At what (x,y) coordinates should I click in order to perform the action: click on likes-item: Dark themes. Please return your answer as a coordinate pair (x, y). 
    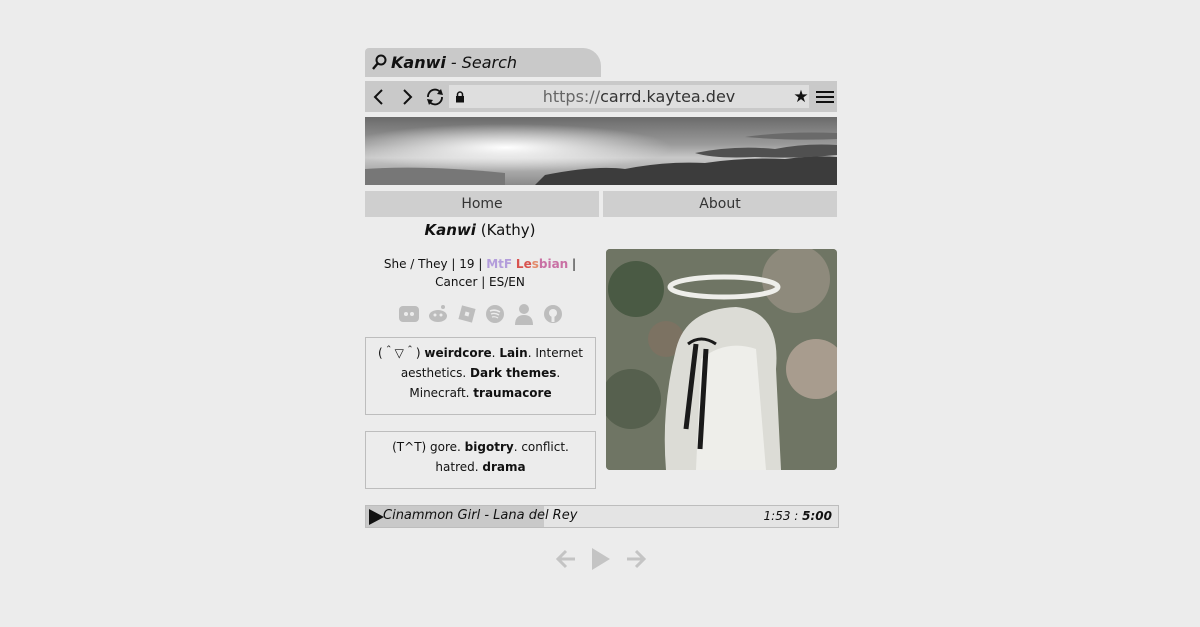
    Looking at the image, I should click on (513, 373).